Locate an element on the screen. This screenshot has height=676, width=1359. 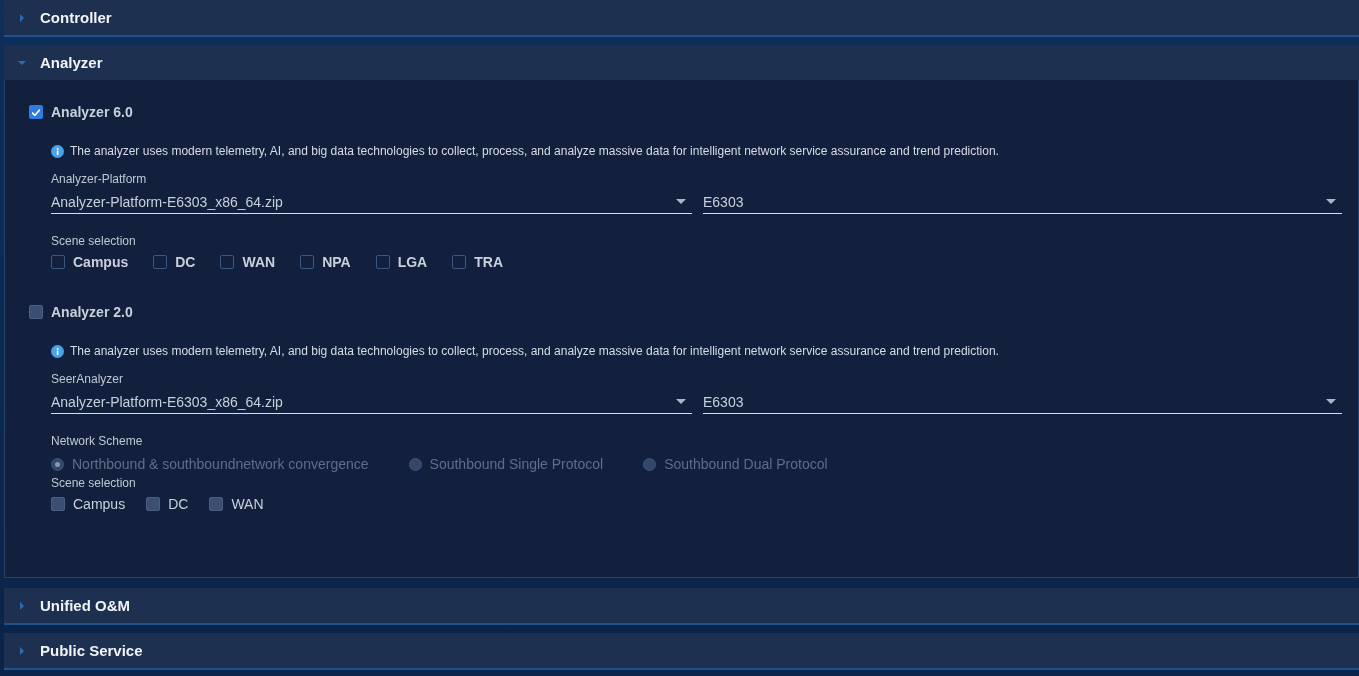
version-dropdown: E6303 is located at coordinates (1022, 202).